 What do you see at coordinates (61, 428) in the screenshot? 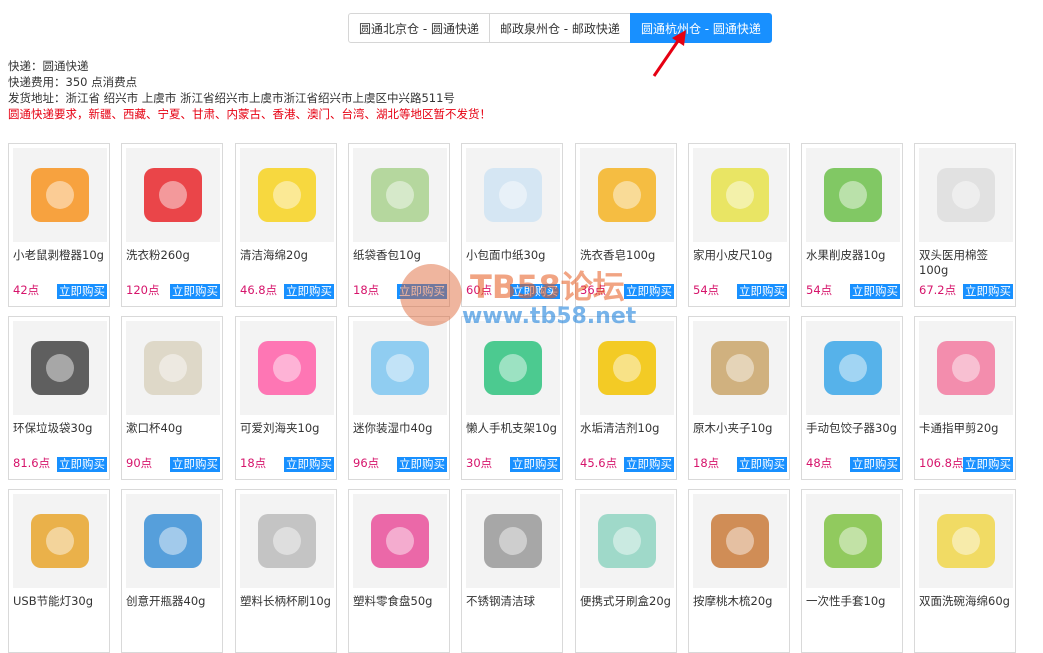
I see `product-name: 环保垃圾袋30g` at bounding box center [61, 428].